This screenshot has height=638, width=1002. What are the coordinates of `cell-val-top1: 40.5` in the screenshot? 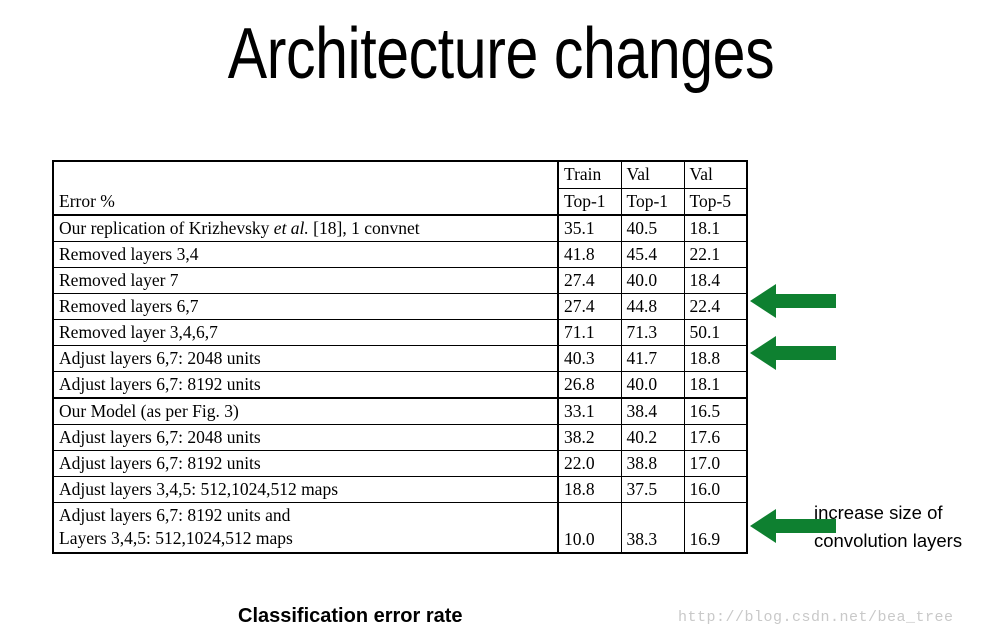 It's located at (652, 228).